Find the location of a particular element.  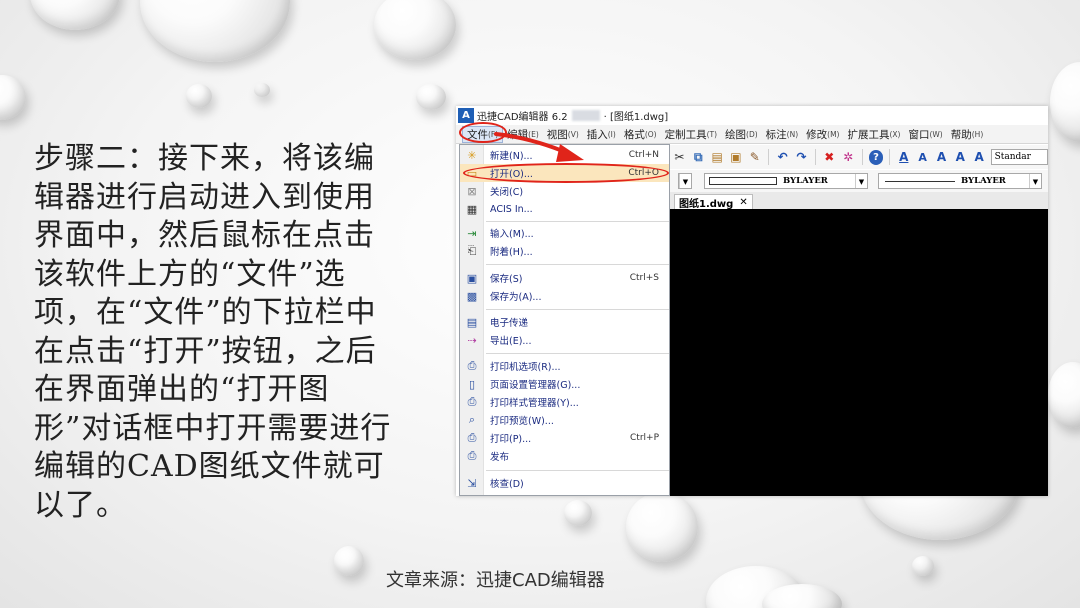

match-properties-icon: ✎ is located at coordinates (754, 157).